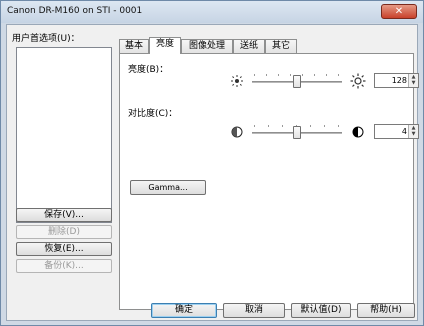 This screenshot has height=326, width=424. Describe the element at coordinates (237, 81) in the screenshot. I see `sun-small-icon` at that location.